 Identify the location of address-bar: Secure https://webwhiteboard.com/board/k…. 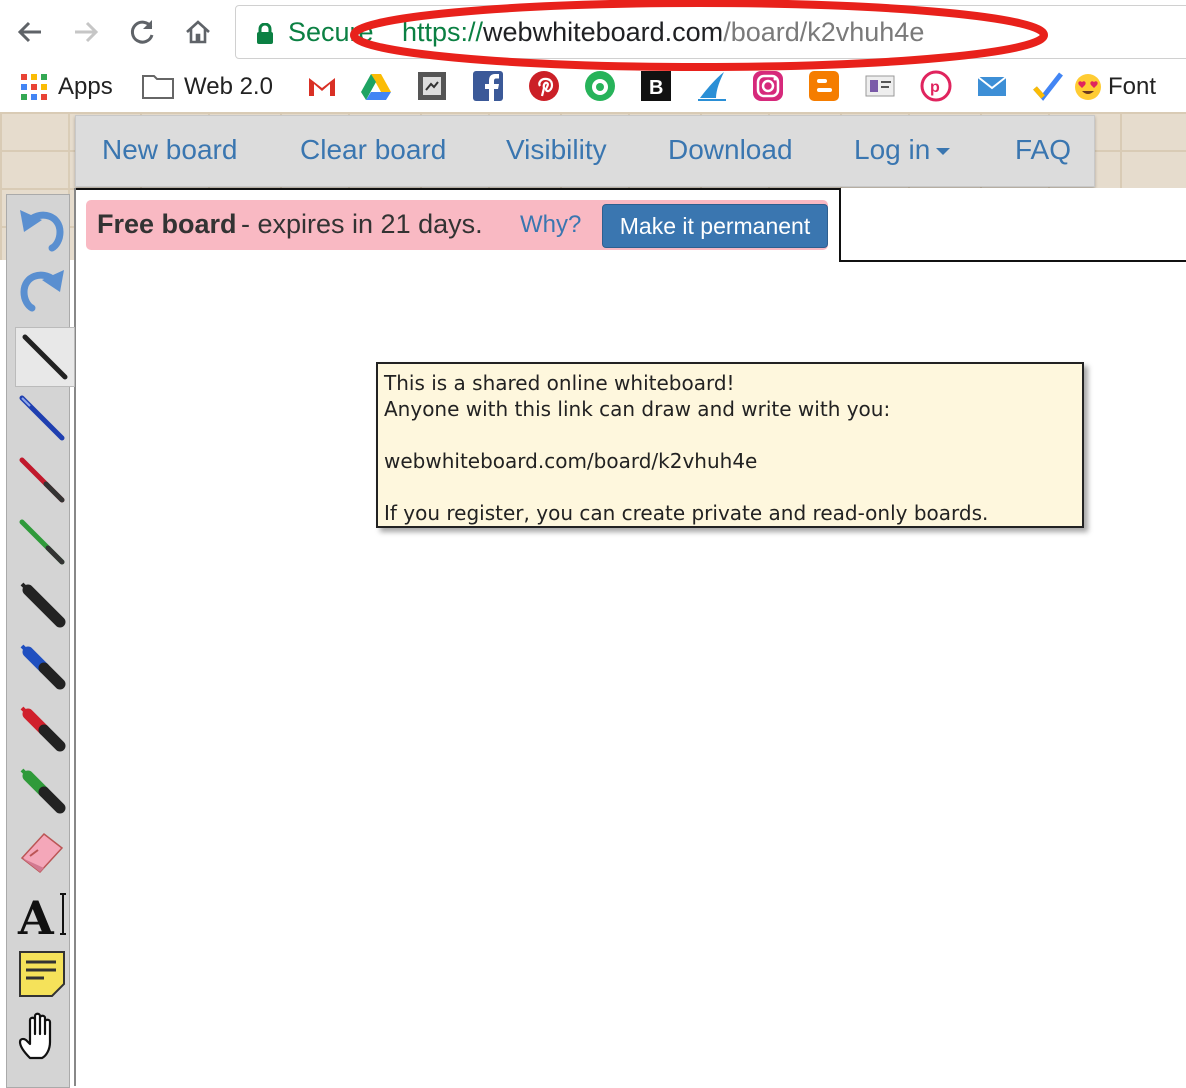
(710, 32).